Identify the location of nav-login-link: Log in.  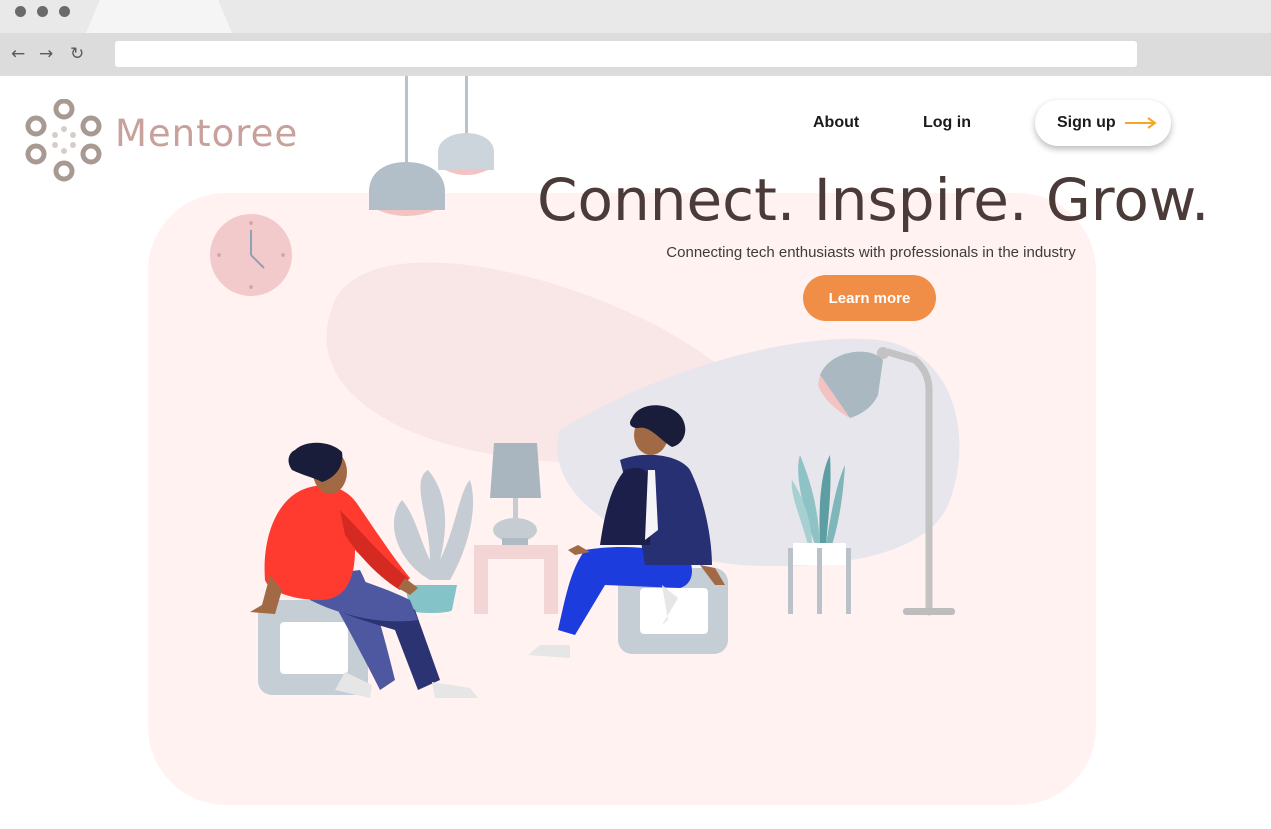
(947, 123).